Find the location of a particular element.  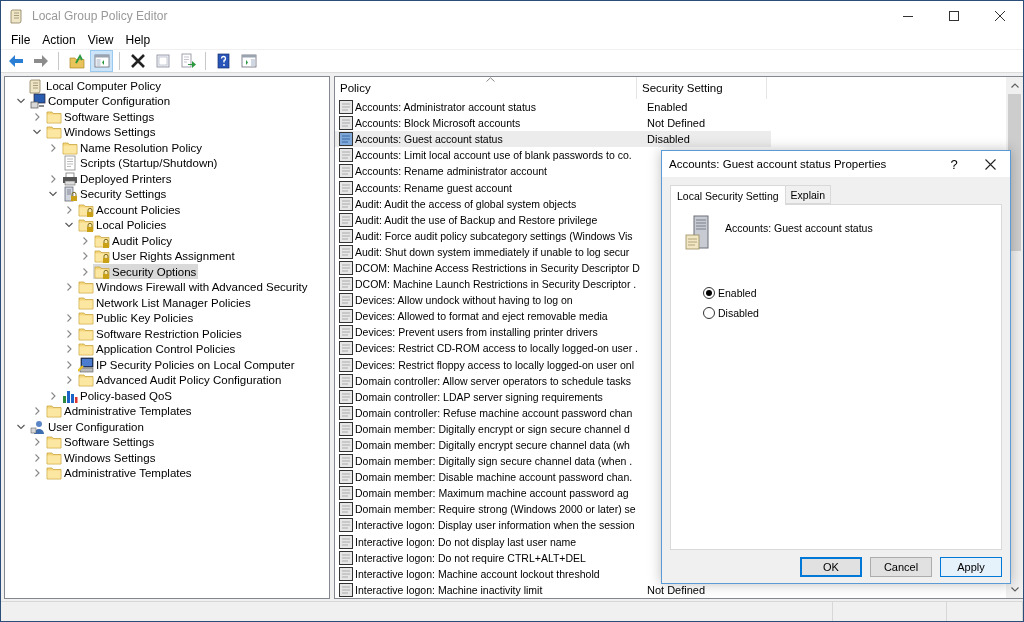

policy-row: Domain member: Digitally encrypt or sign secure channel d is located at coordinates (553, 428).